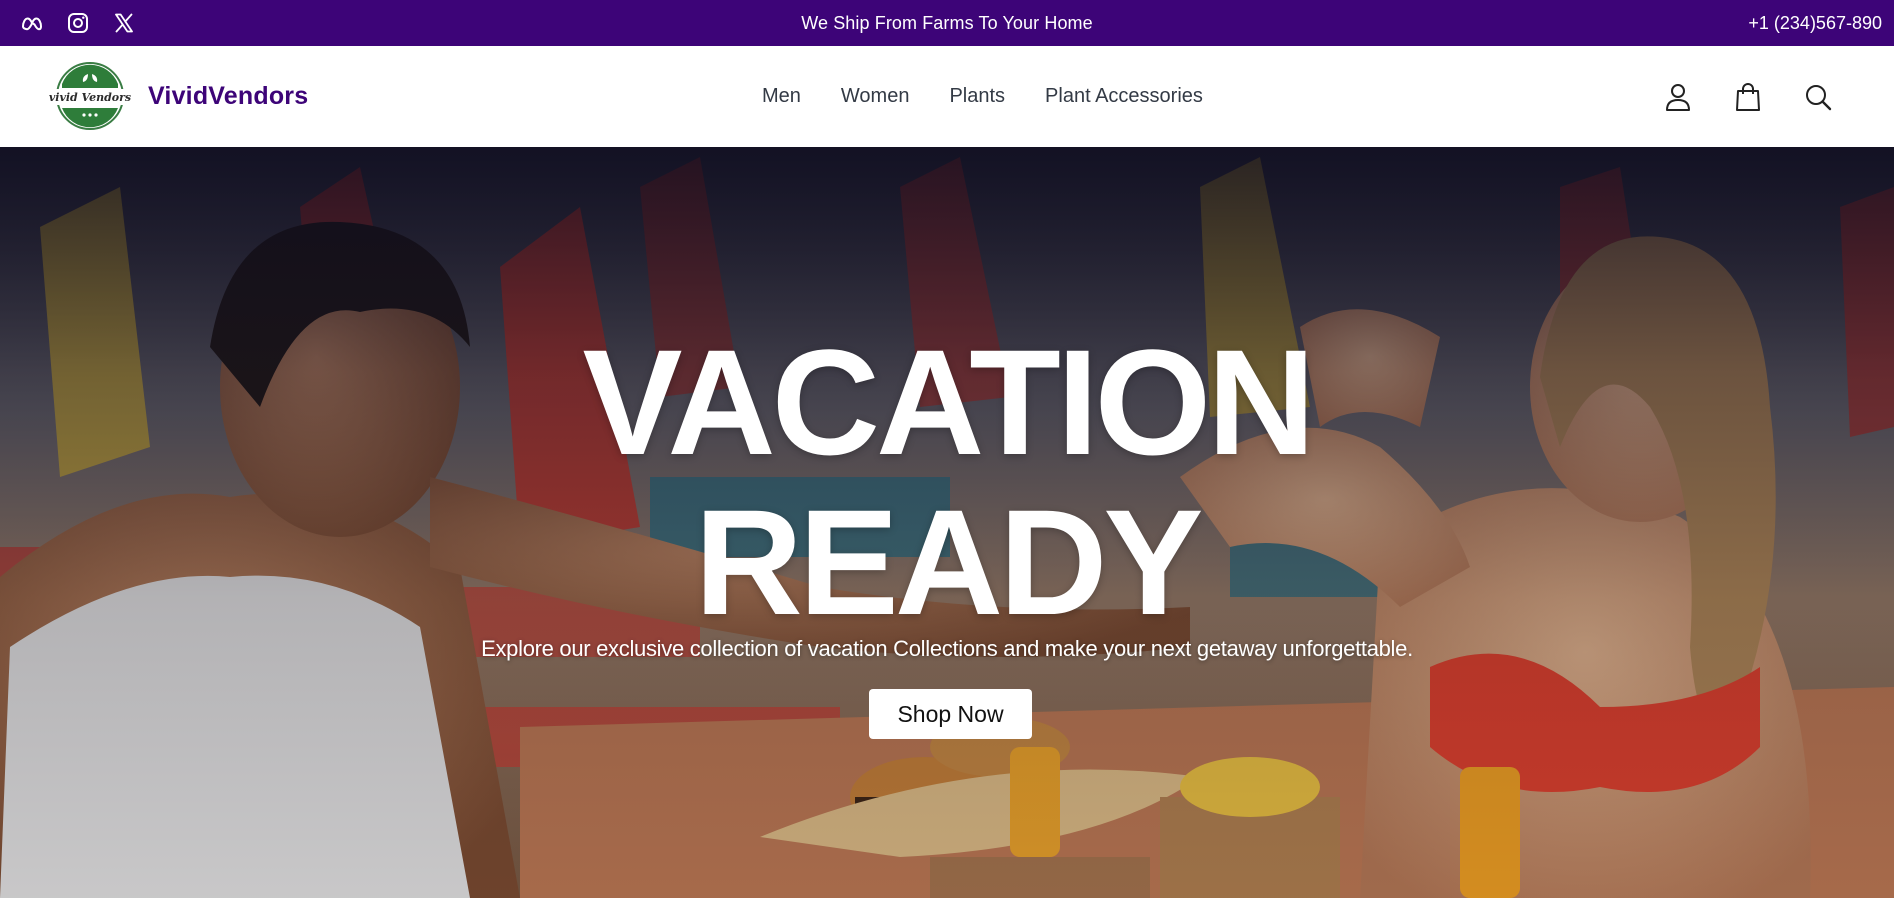 The image size is (1894, 898). Describe the element at coordinates (1124, 96) in the screenshot. I see `nav-item-plant-accessories: Plant Accessories` at that location.